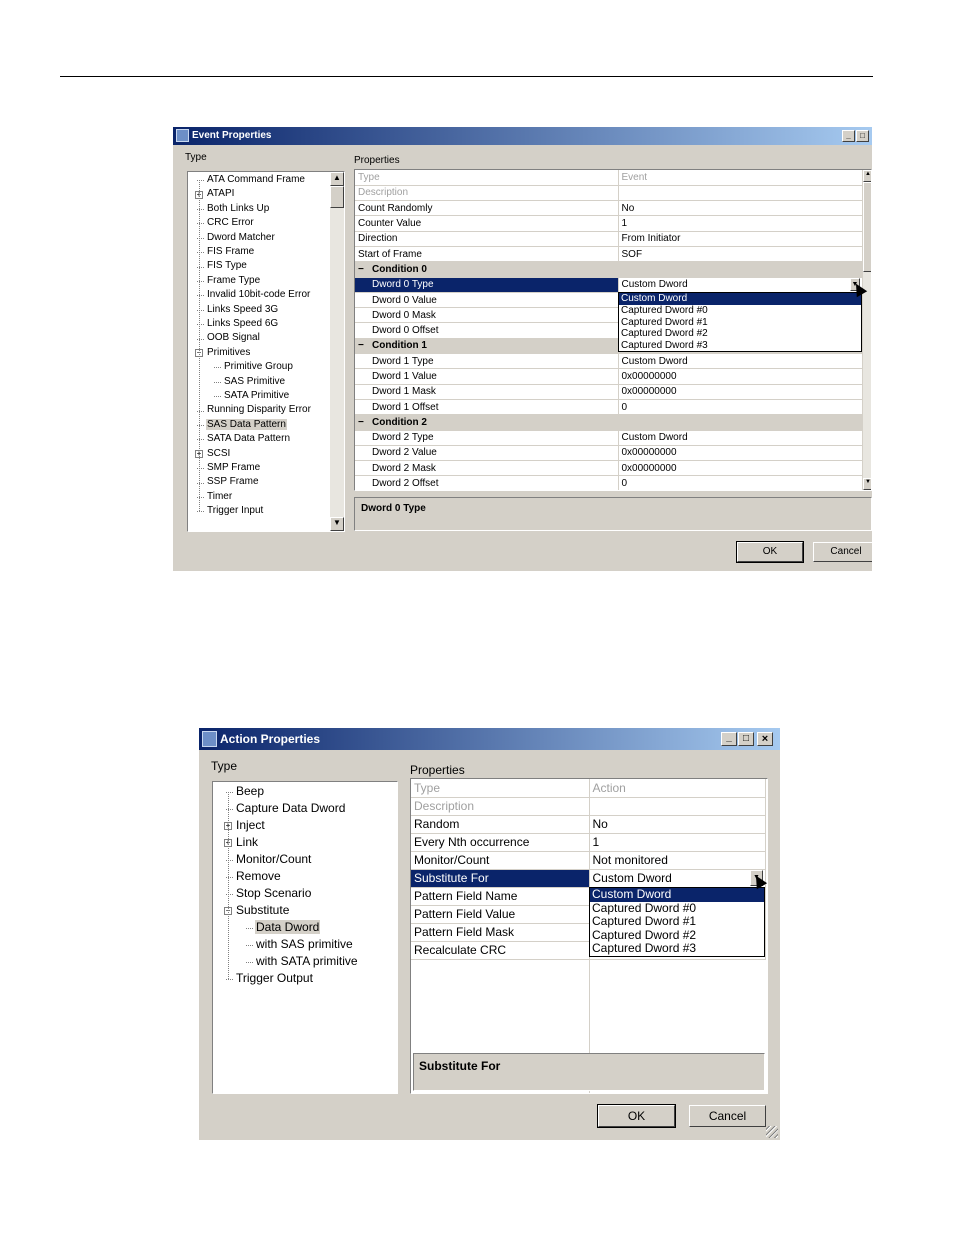  What do you see at coordinates (254, 382) in the screenshot?
I see `tree-item: SAS Primitive` at bounding box center [254, 382].